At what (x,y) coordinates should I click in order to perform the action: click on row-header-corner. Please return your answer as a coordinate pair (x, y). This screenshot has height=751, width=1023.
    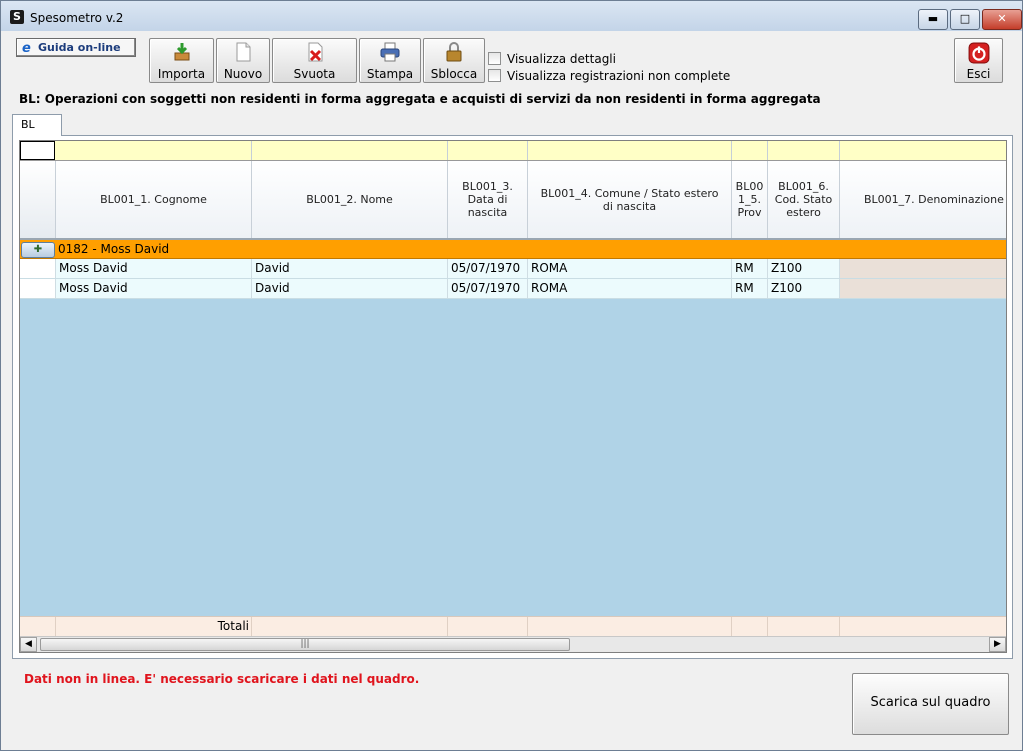
    Looking at the image, I should click on (38, 199).